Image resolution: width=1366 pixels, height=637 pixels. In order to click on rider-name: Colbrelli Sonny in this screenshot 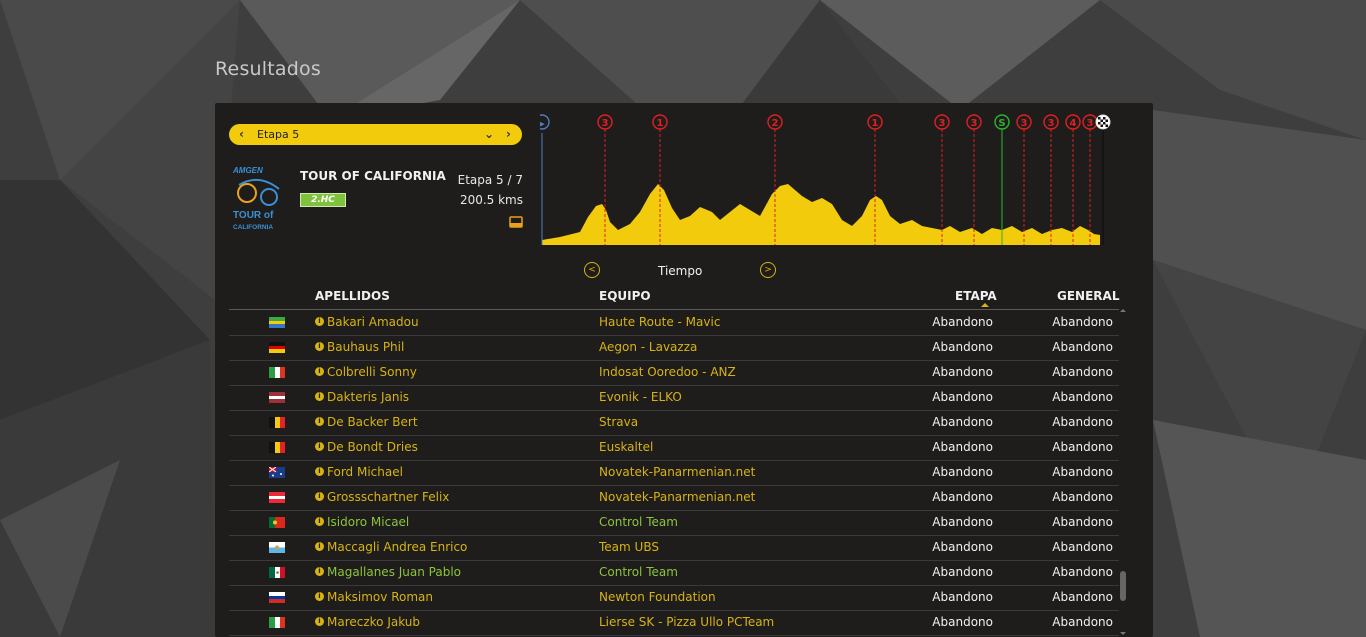, I will do `click(372, 372)`.